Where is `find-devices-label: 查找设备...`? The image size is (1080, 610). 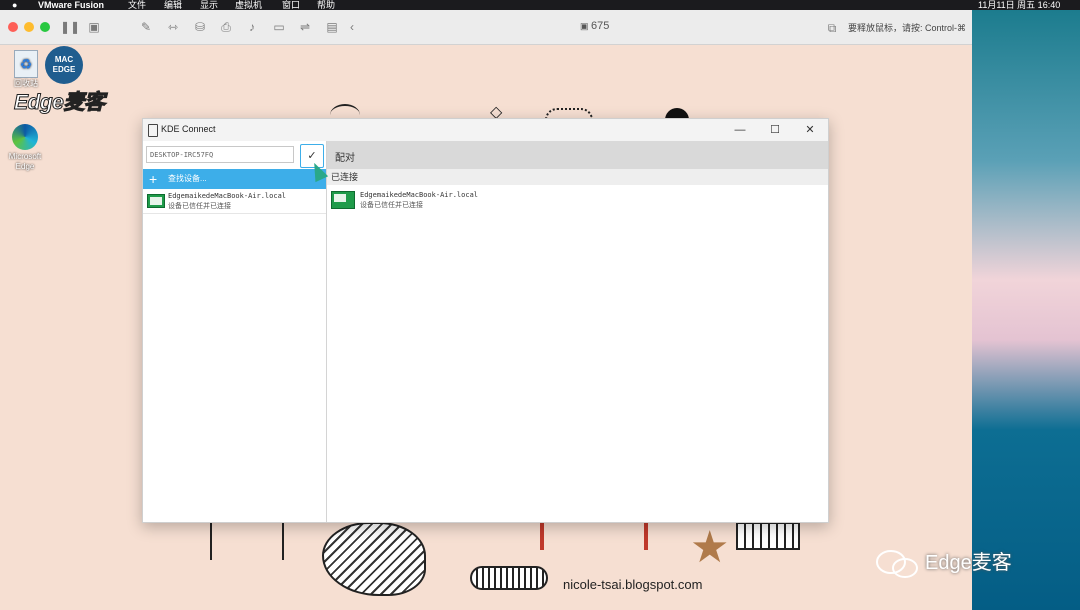 find-devices-label: 查找设备... is located at coordinates (187, 178).